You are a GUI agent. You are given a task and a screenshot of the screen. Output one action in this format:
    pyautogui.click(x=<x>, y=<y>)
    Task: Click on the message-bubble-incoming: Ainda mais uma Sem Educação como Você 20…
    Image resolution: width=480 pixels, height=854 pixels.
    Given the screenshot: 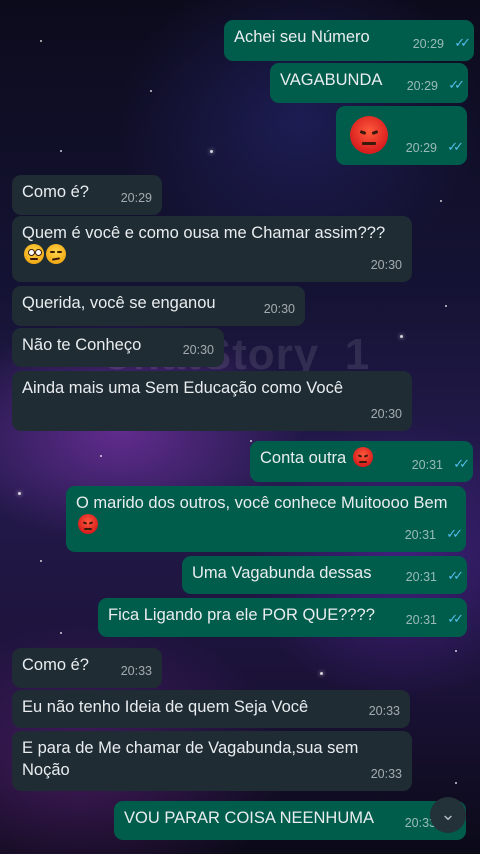 What is the action you would take?
    pyautogui.click(x=212, y=401)
    